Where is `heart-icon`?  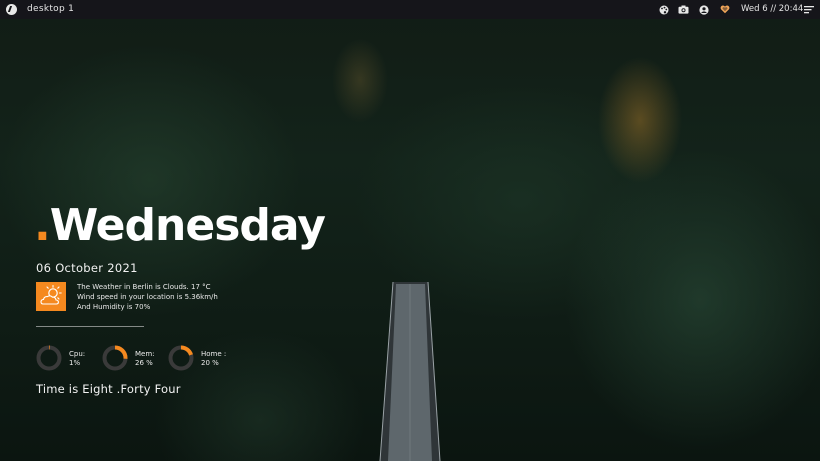
heart-icon is located at coordinates (724, 9).